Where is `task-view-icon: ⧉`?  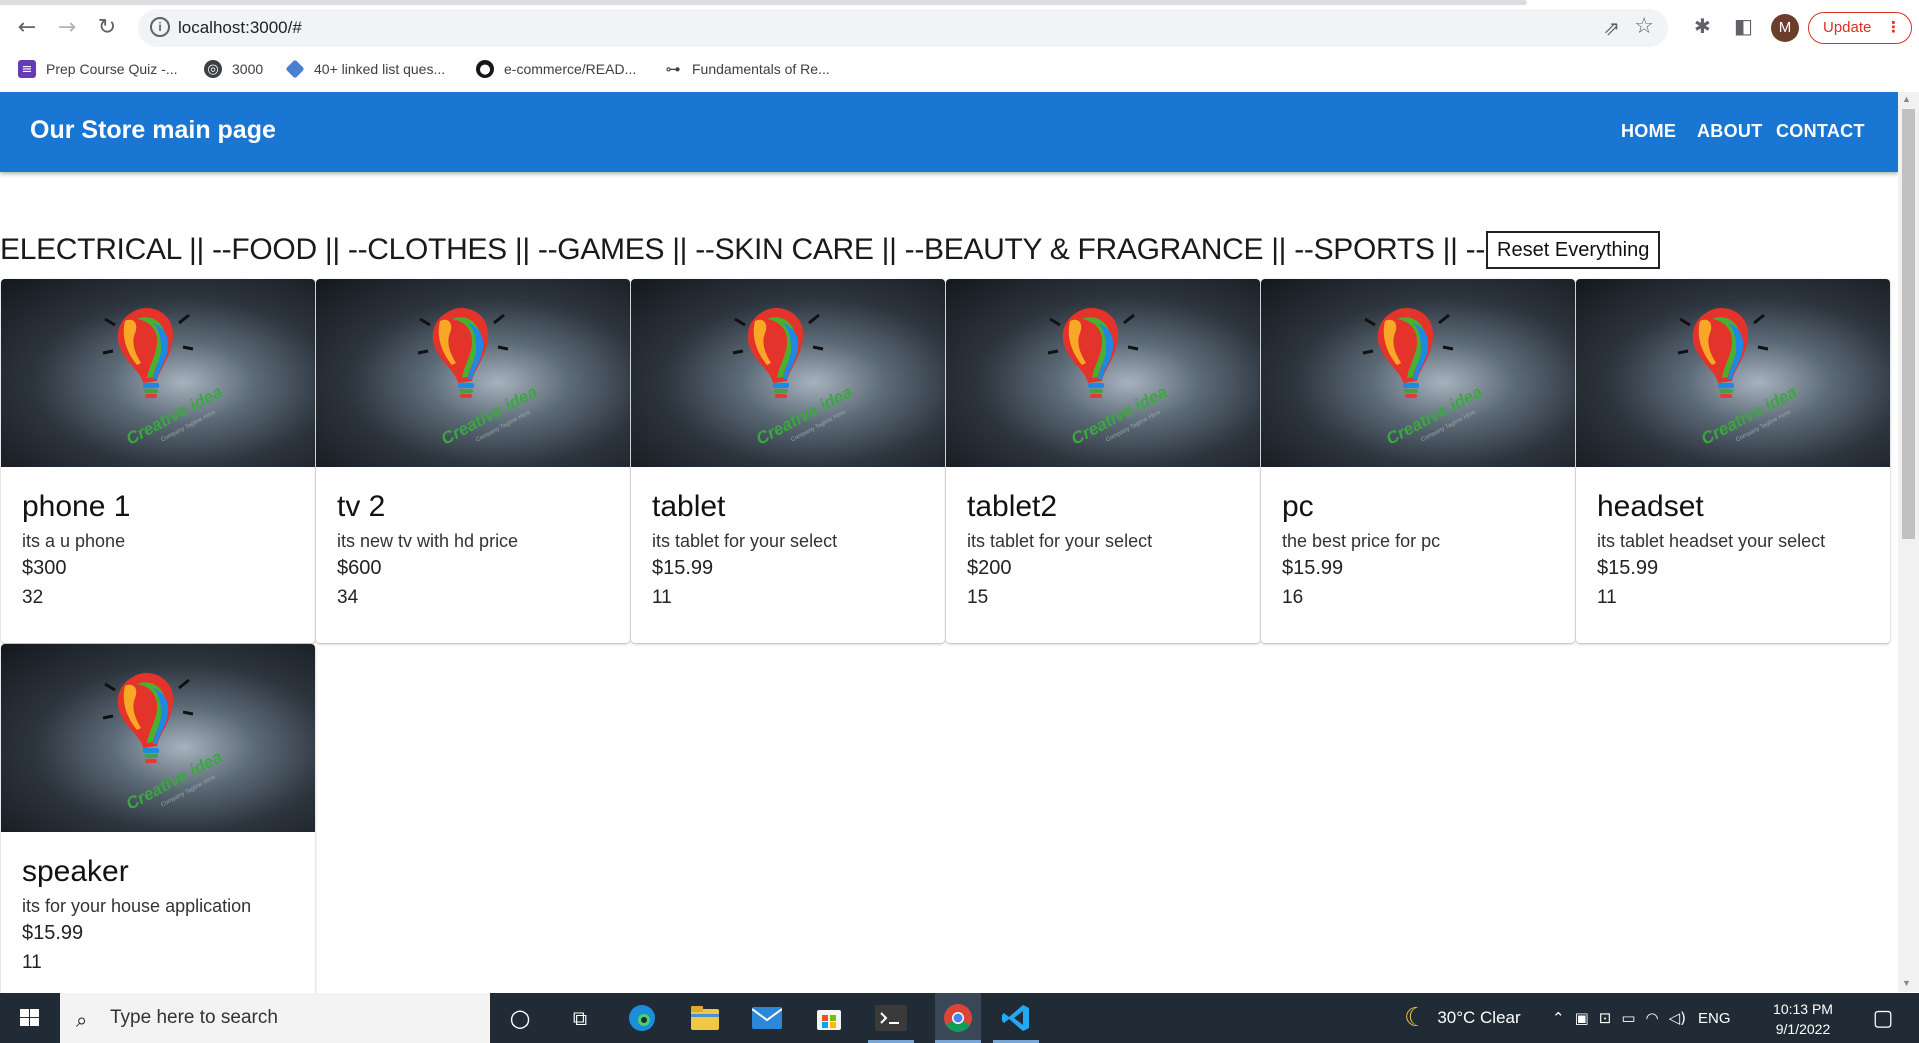 task-view-icon: ⧉ is located at coordinates (580, 1018).